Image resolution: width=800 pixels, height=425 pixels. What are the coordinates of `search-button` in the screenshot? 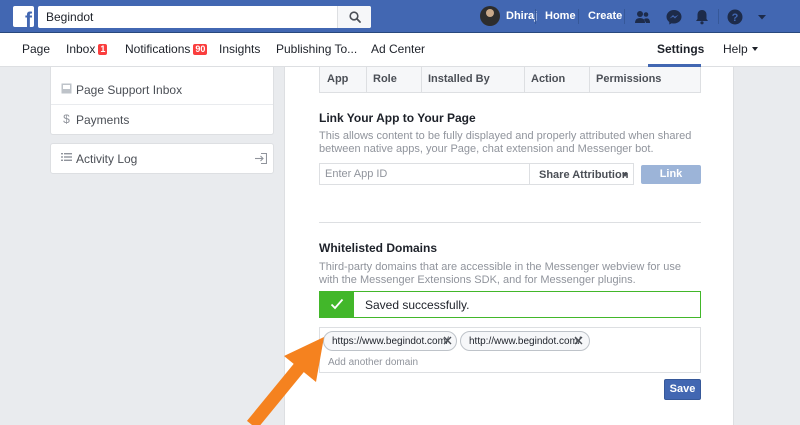 It's located at (354, 17).